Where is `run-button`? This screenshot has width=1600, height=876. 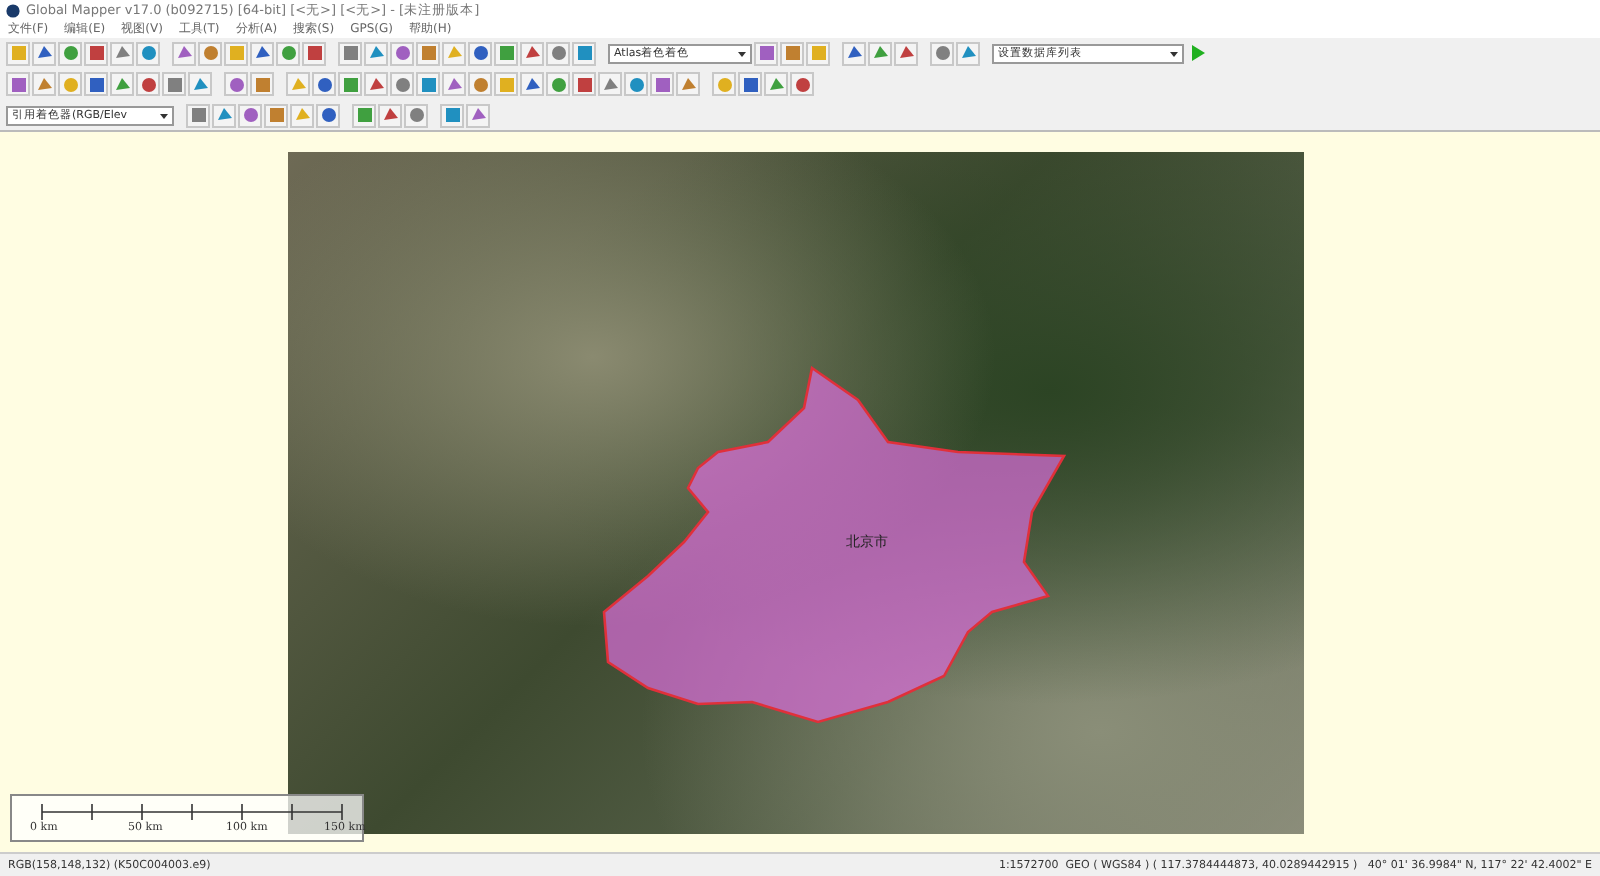
run-button is located at coordinates (1198, 53).